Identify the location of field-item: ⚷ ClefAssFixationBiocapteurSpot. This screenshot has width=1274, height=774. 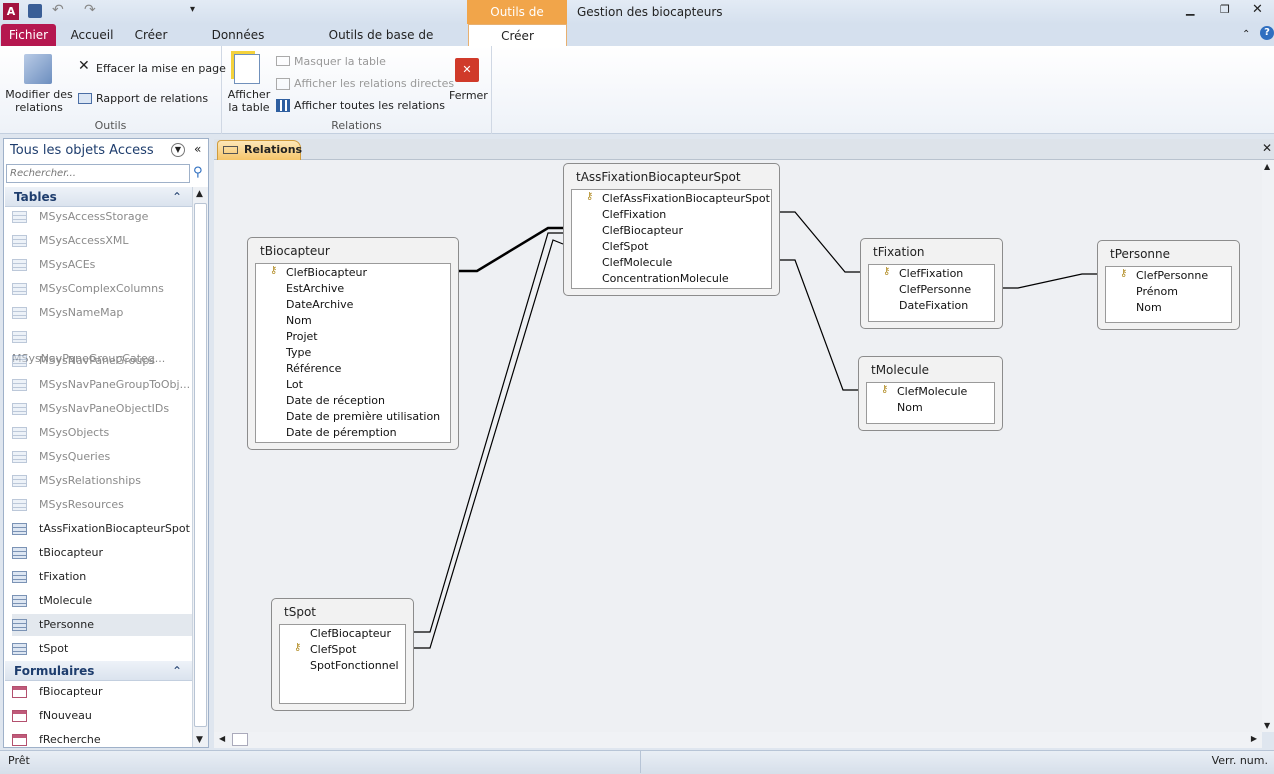
(678, 198).